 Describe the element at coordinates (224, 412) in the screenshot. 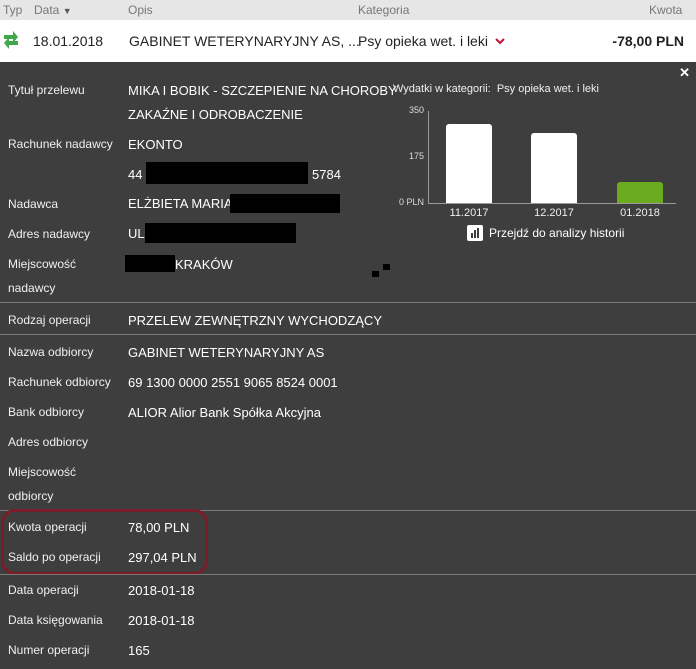

I see `recipient-bank-value: ALIOR Alior Bank Spółka Akcyjna` at that location.